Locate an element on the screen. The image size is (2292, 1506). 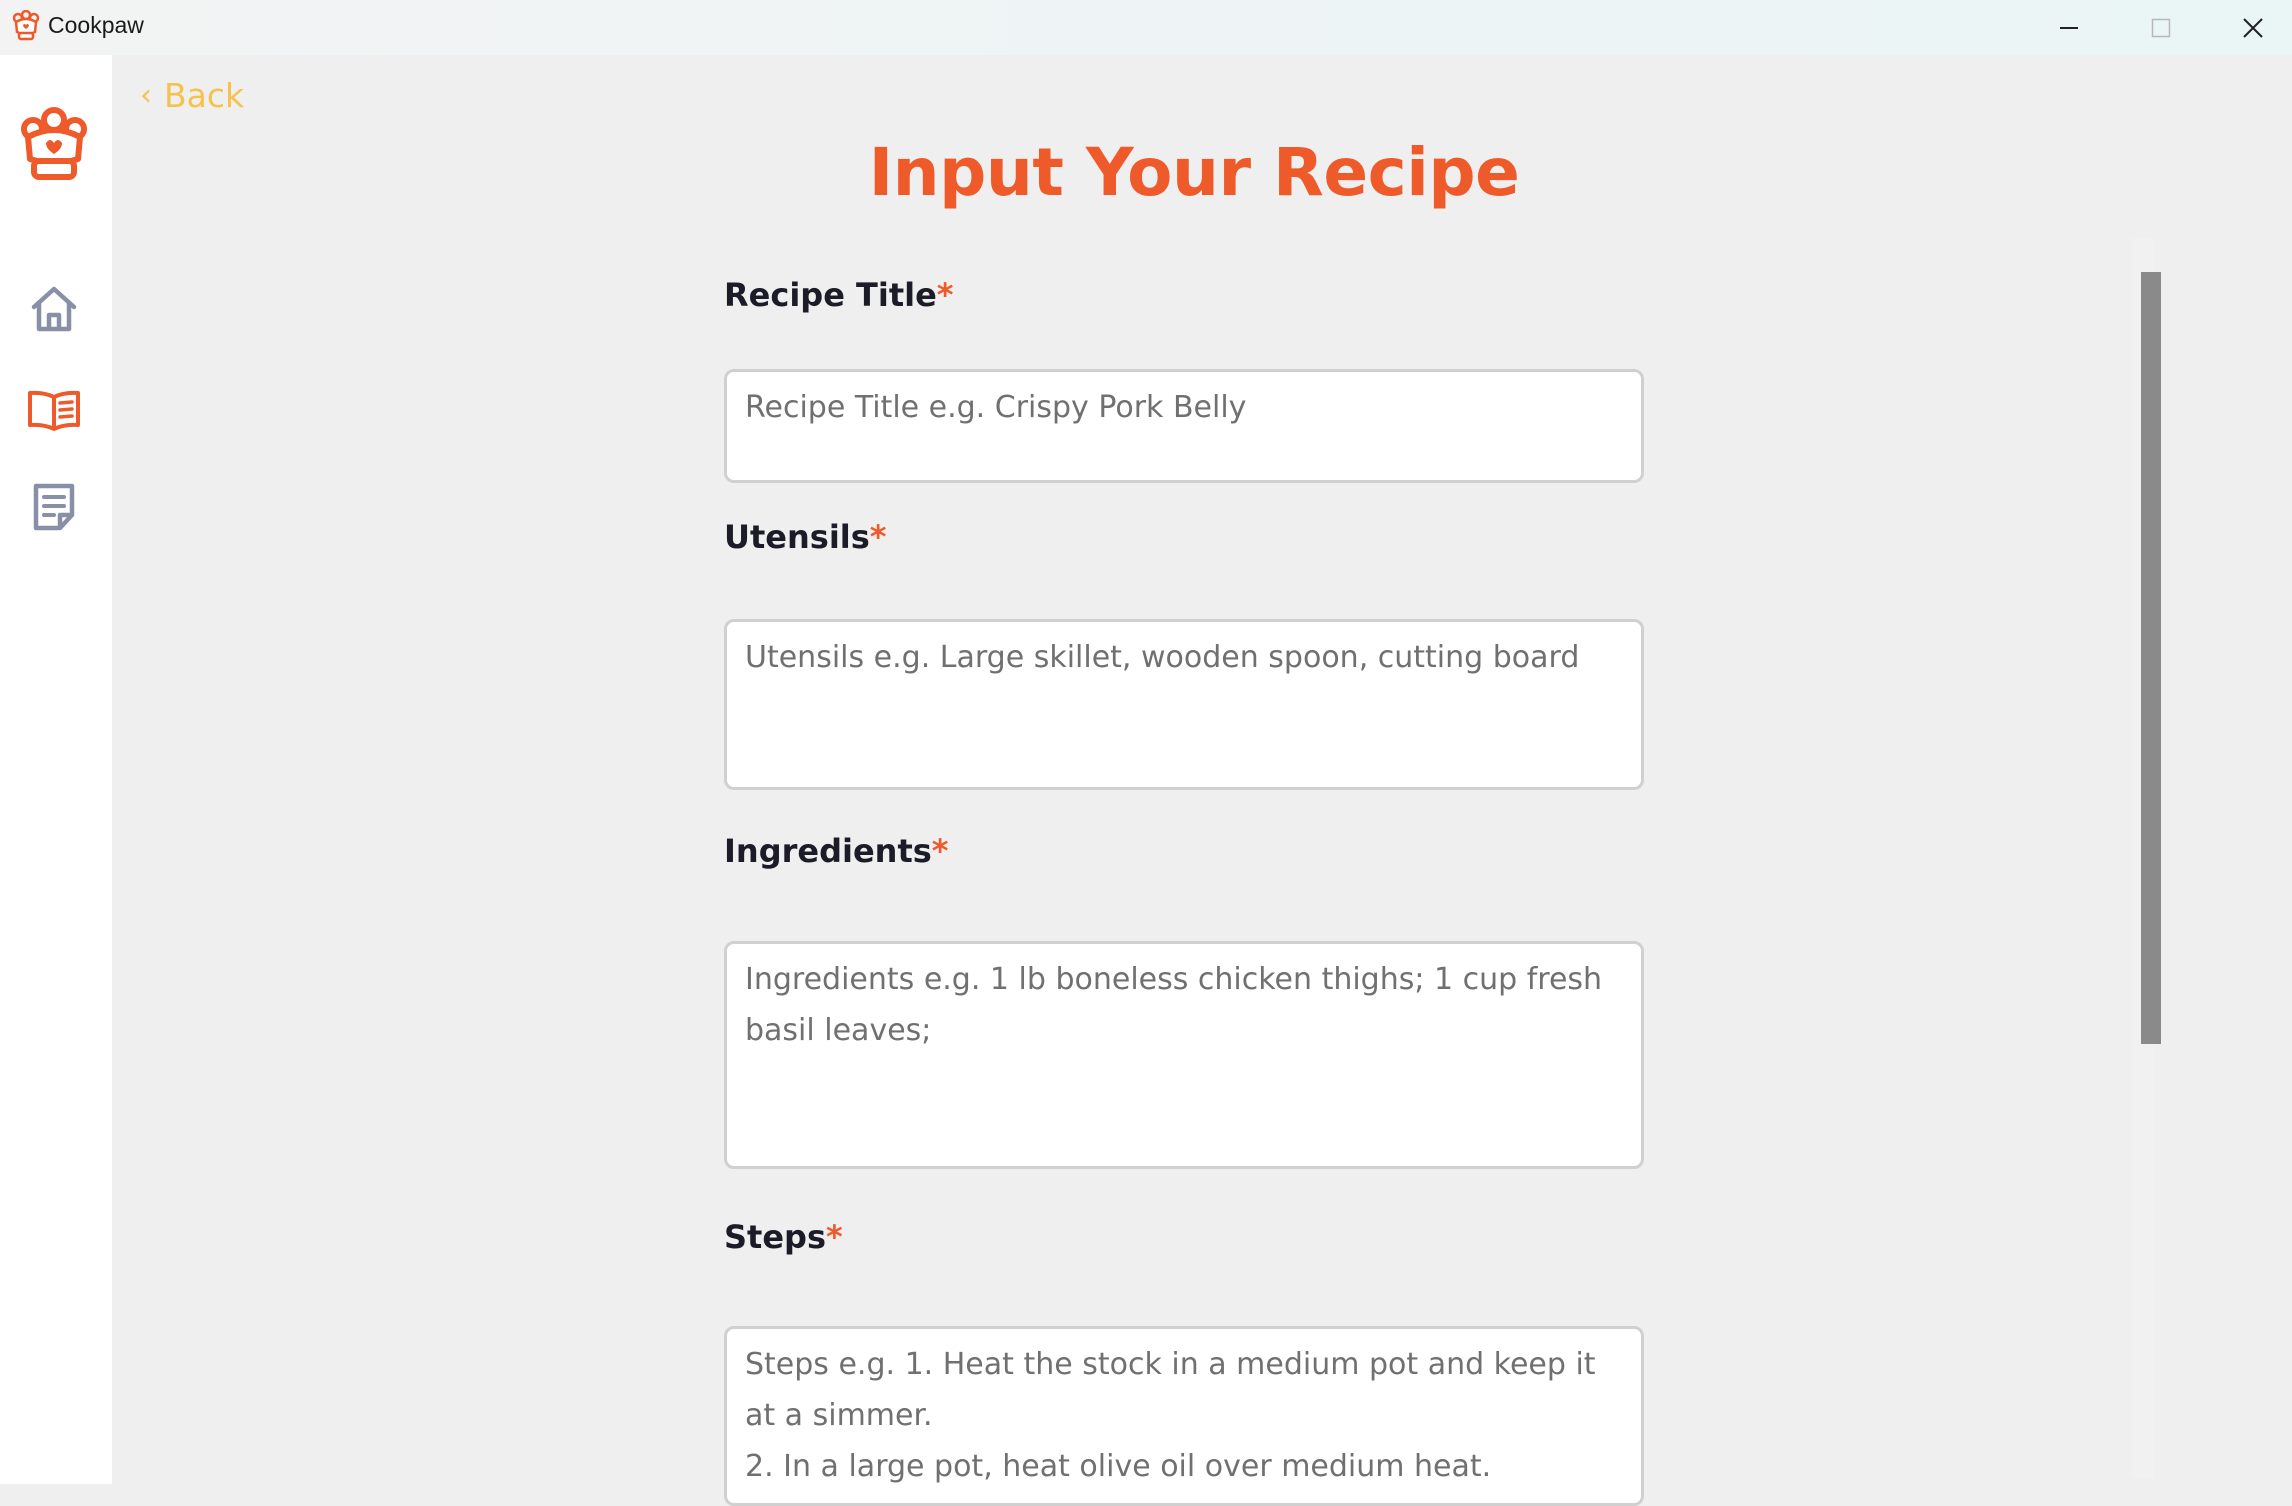
ingredients-label: Ingredients* is located at coordinates (836, 851).